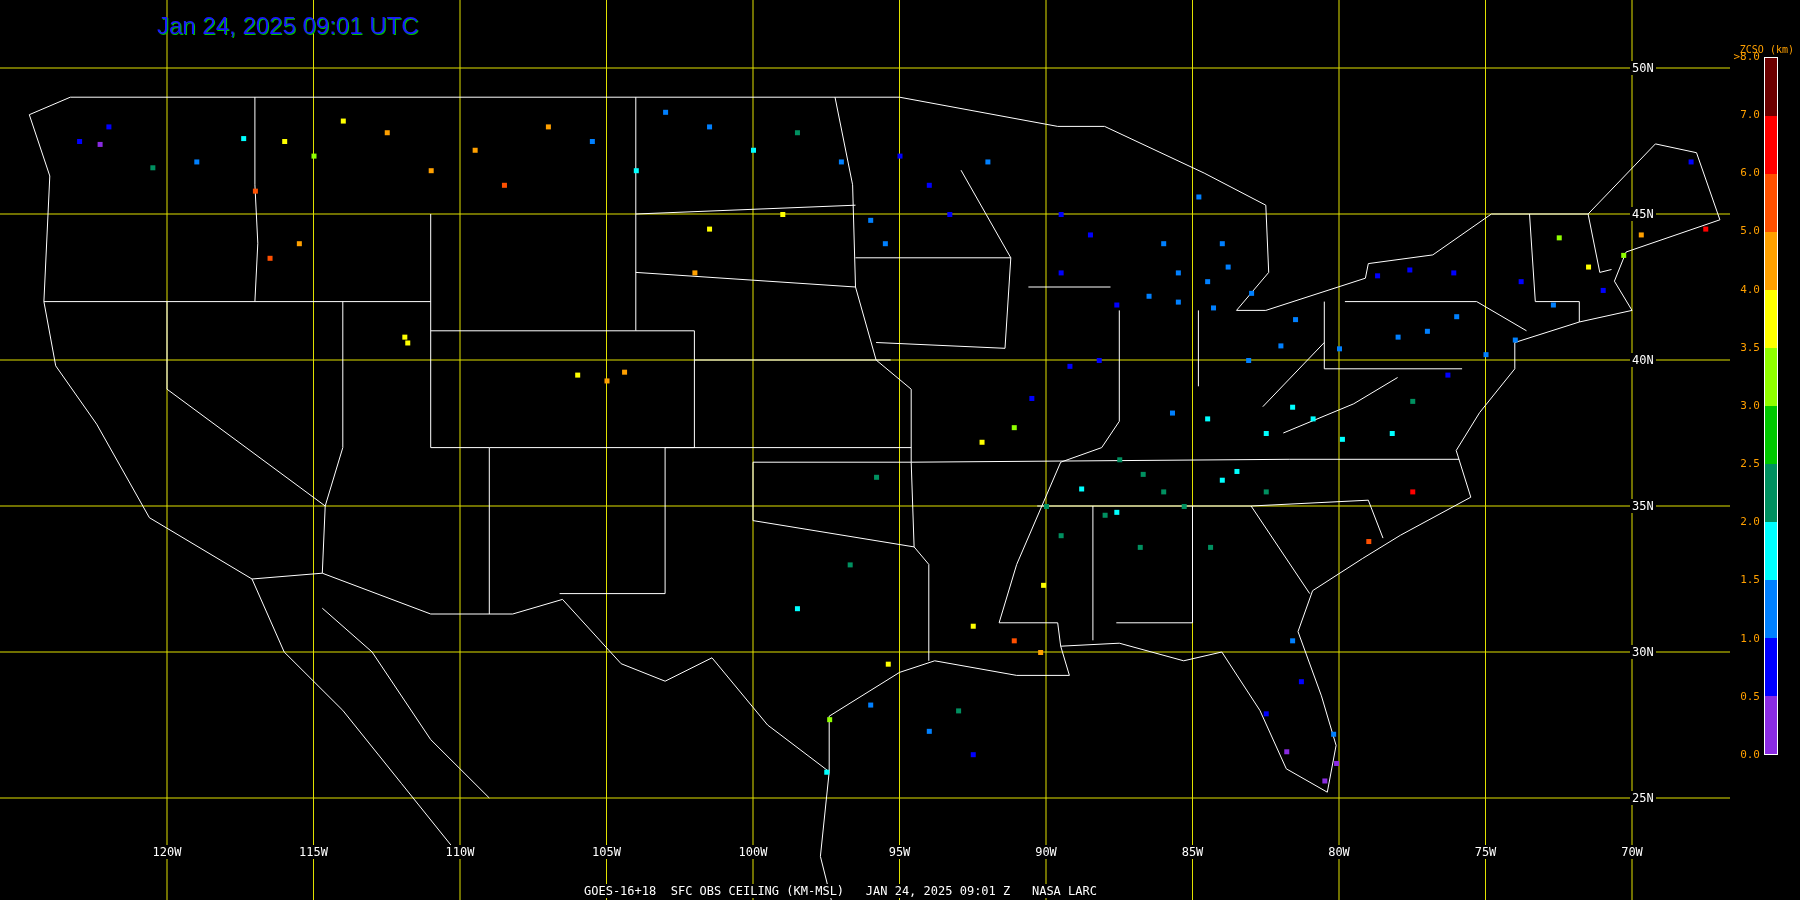 The height and width of the screenshot is (900, 1800). I want to click on longitude-label: 75W, so click(1485, 852).